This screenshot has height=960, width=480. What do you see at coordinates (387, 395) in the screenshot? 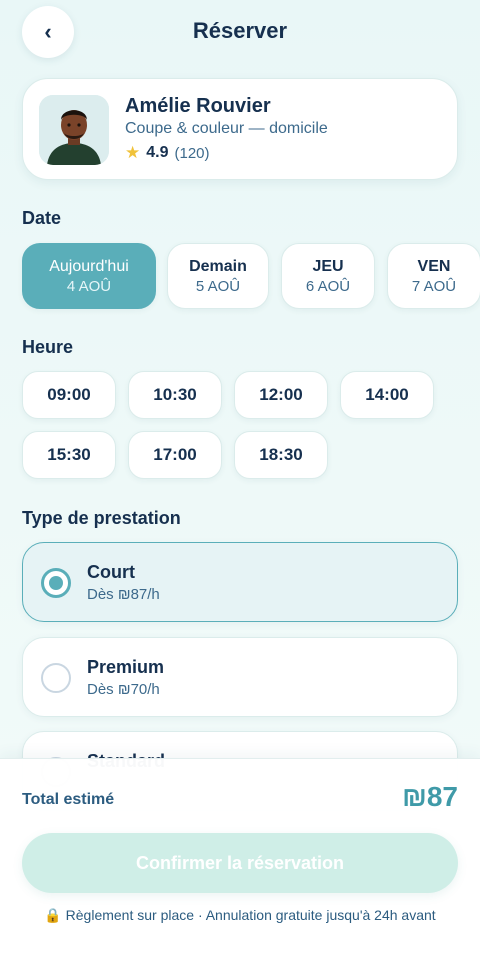
I see `time-slot: 14:00` at bounding box center [387, 395].